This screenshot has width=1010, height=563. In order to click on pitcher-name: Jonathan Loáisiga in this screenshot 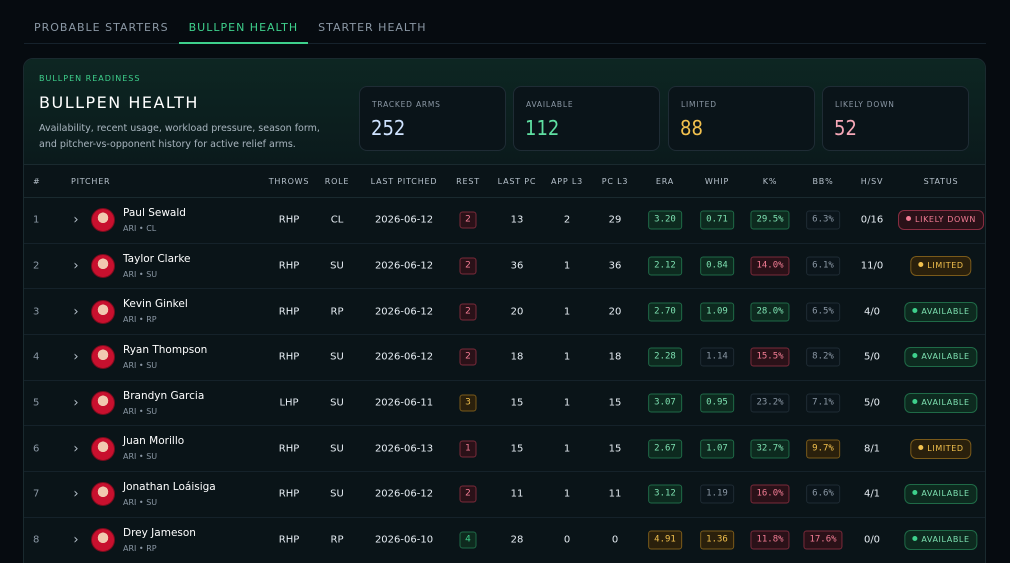, I will do `click(169, 487)`.